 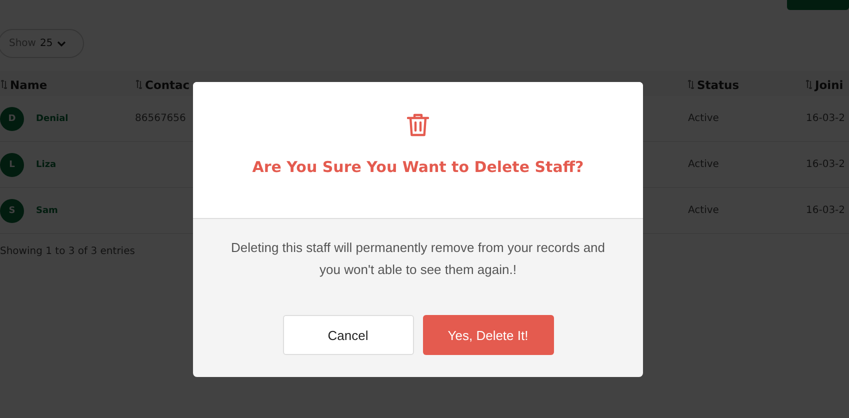 What do you see at coordinates (418, 125) in the screenshot?
I see `trash-icon` at bounding box center [418, 125].